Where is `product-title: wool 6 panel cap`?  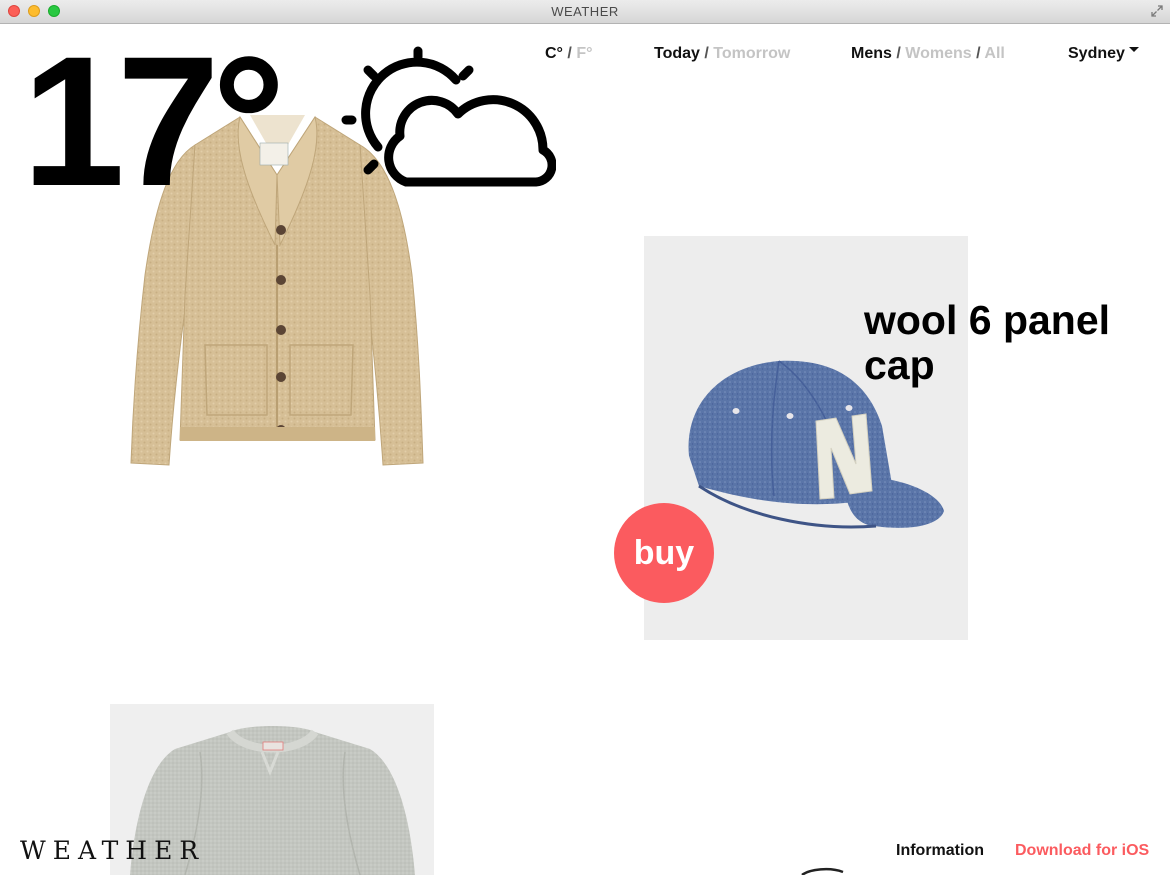 product-title: wool 6 panel cap is located at coordinates (987, 342).